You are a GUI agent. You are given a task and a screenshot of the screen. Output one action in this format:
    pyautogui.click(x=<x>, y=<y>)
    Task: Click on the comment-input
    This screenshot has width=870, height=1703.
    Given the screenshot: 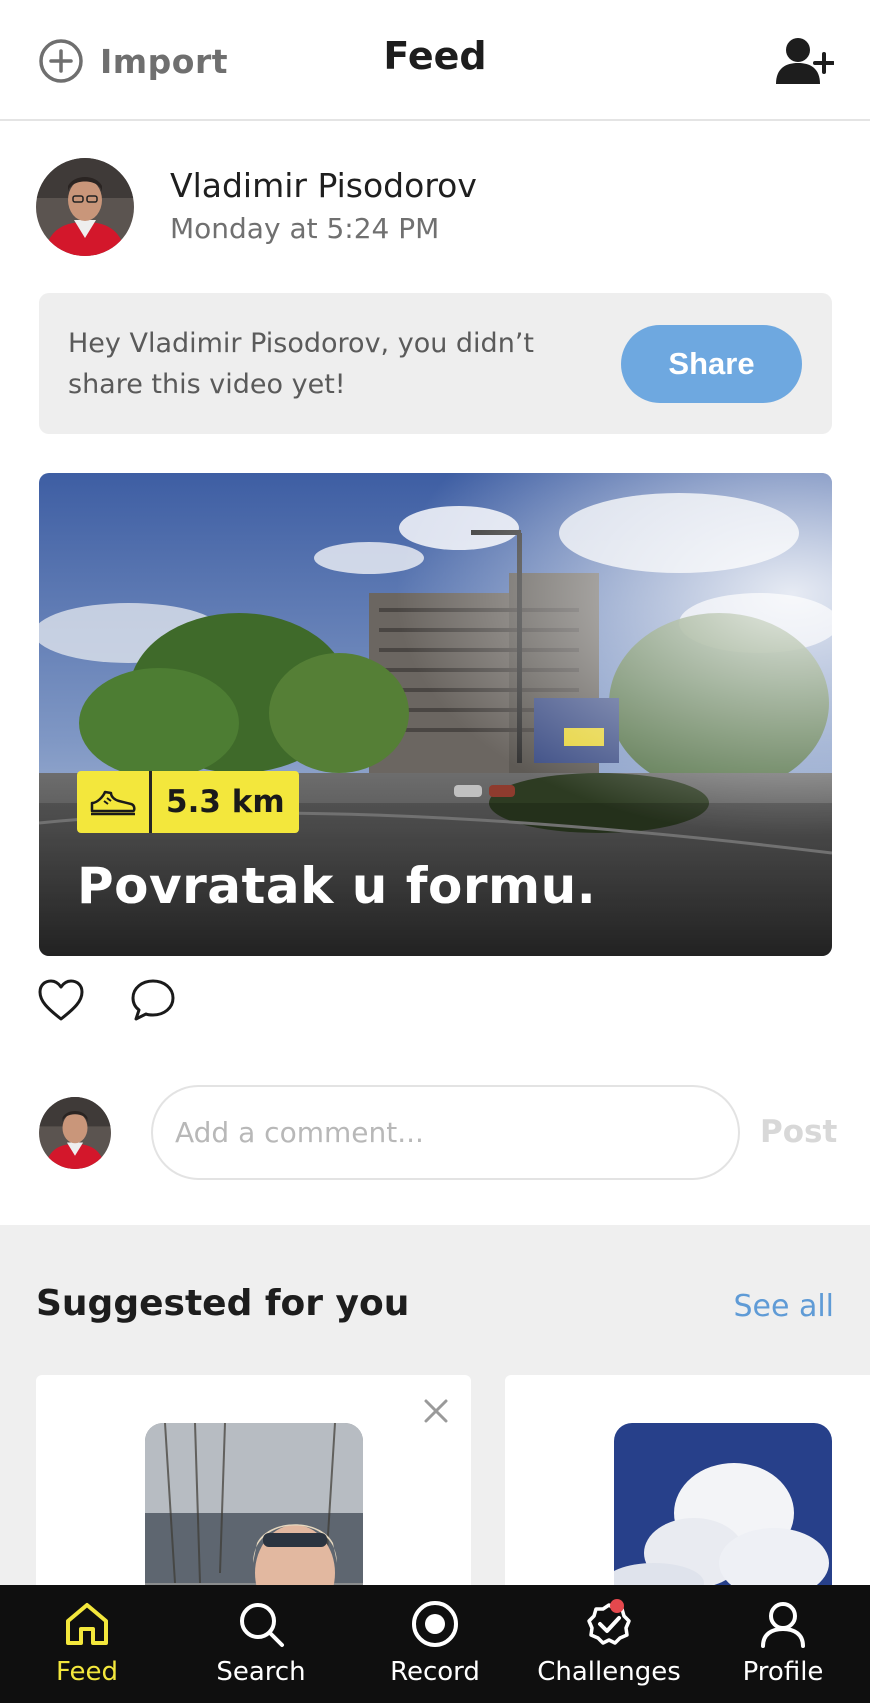 What is the action you would take?
    pyautogui.click(x=445, y=1132)
    